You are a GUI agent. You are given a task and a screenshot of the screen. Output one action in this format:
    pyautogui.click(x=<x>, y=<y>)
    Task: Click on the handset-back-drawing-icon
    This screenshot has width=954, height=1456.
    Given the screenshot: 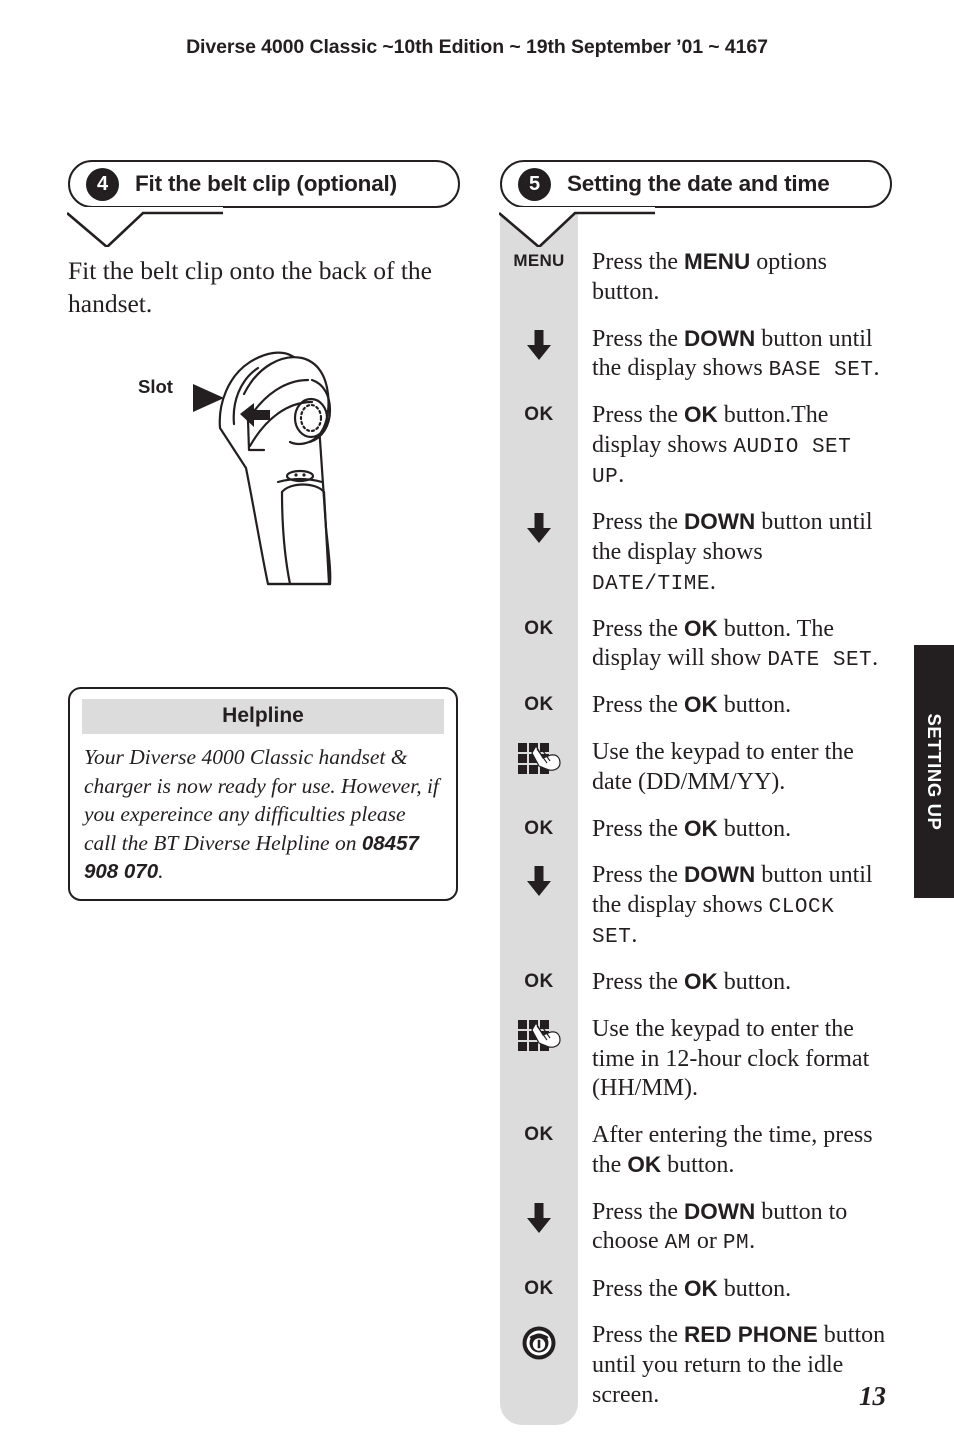 What is the action you would take?
    pyautogui.click(x=262, y=468)
    